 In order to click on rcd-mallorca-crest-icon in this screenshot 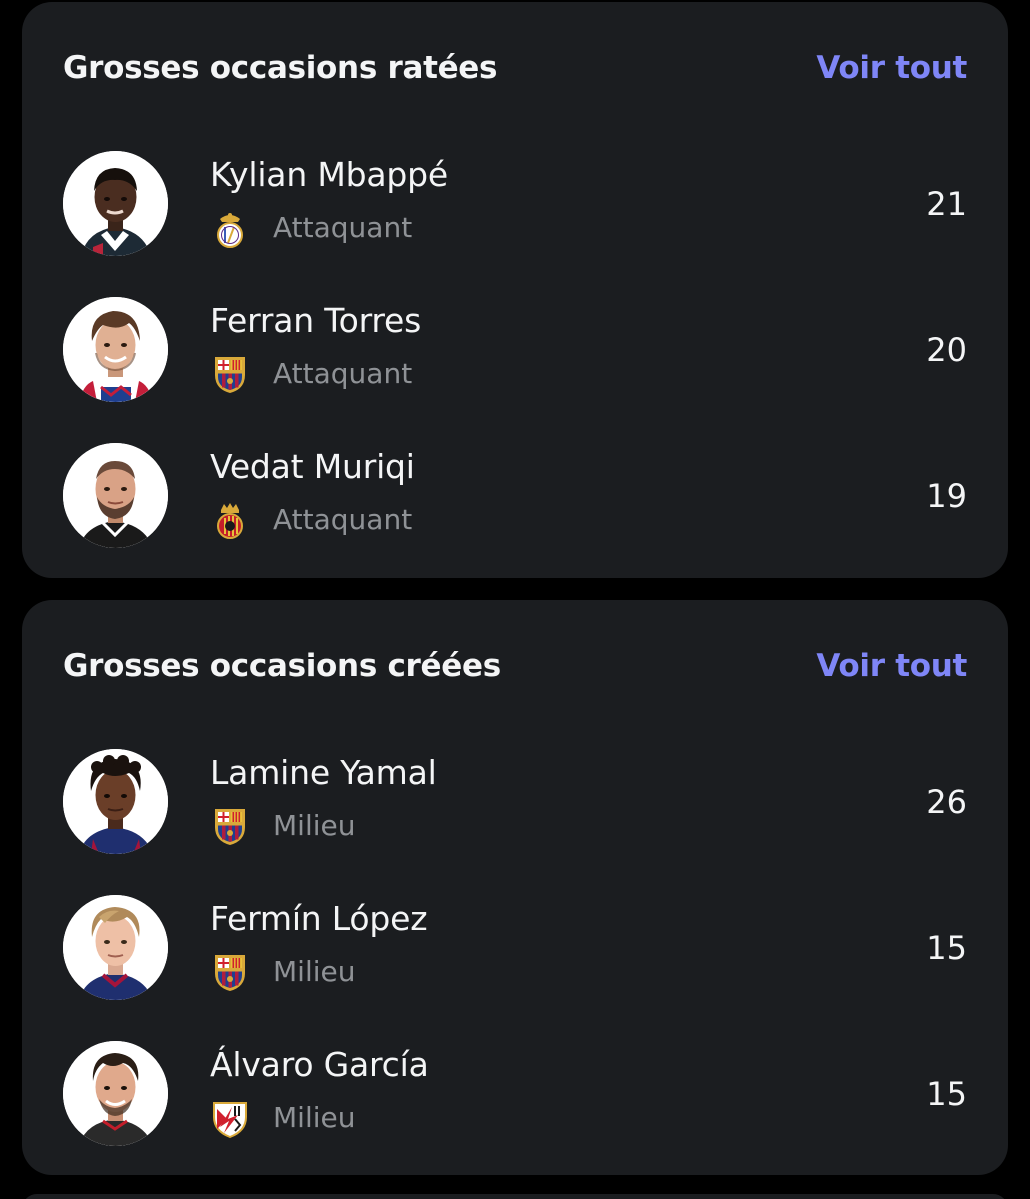, I will do `click(230, 521)`.